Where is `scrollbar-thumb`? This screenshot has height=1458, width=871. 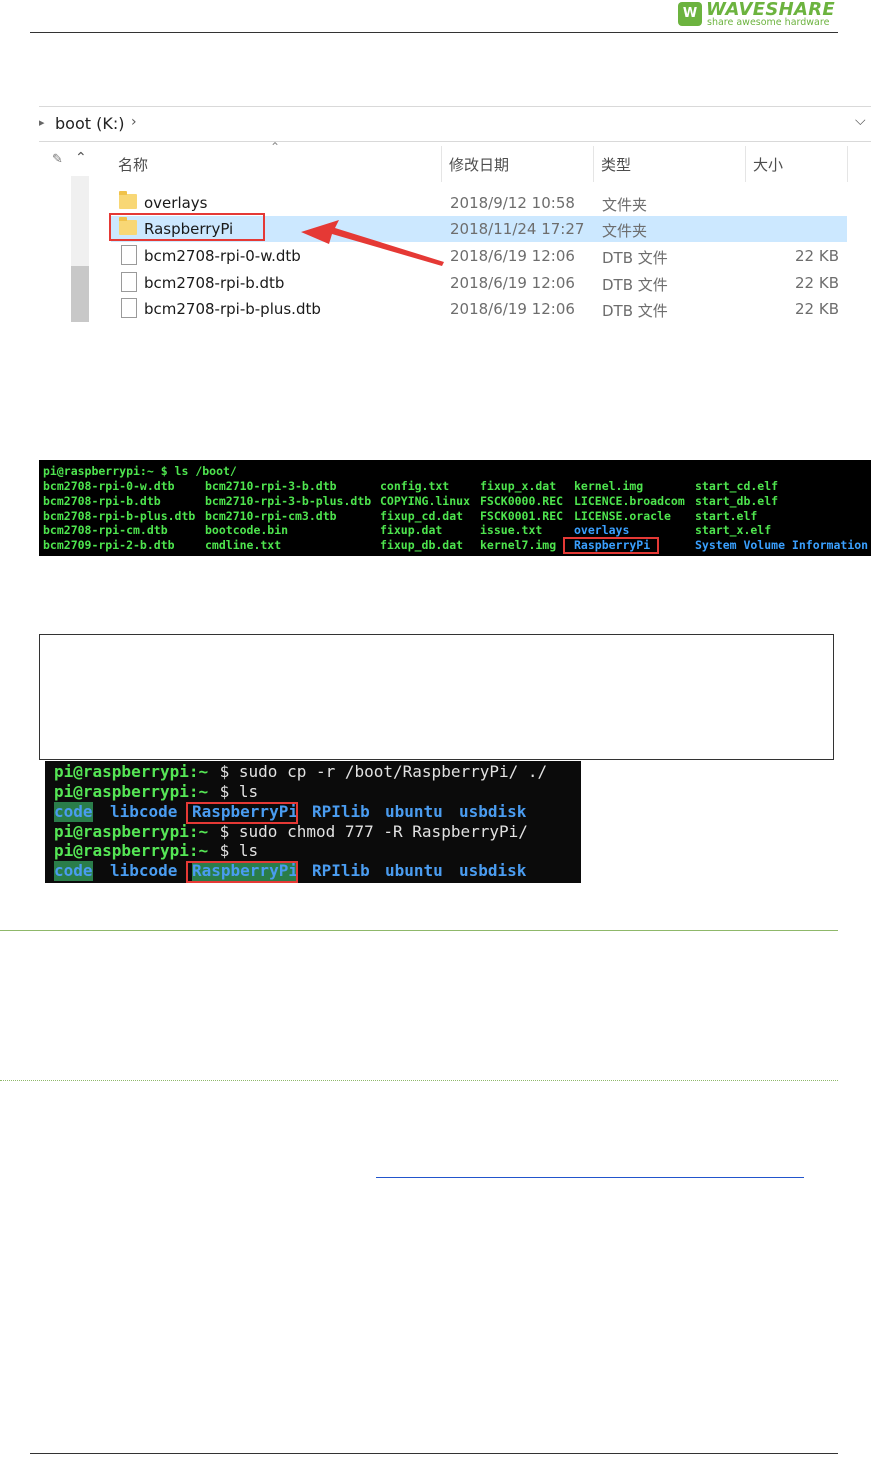
scrollbar-thumb is located at coordinates (80, 294).